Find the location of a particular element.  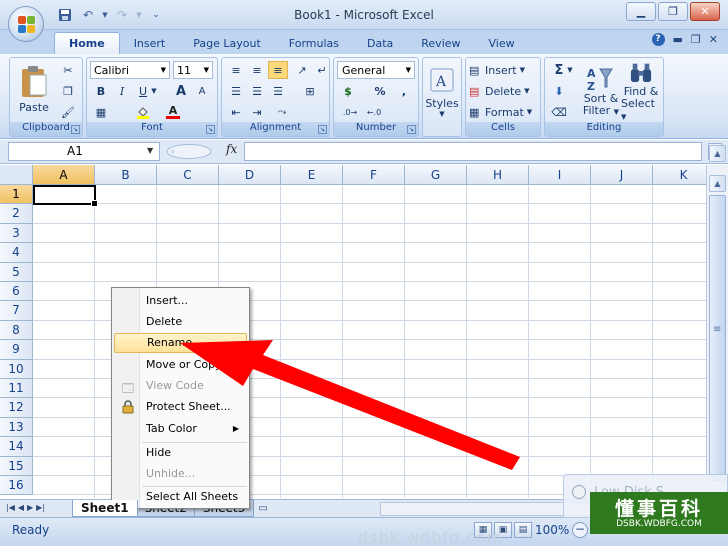

first-sheet-icon: |◀ is located at coordinates (10, 507).